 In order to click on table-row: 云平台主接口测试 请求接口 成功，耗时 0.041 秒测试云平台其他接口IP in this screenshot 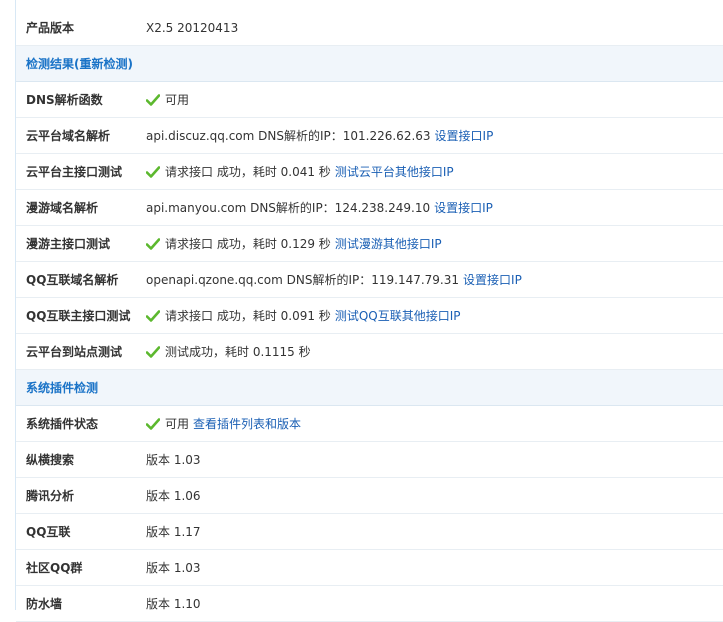, I will do `click(369, 172)`.